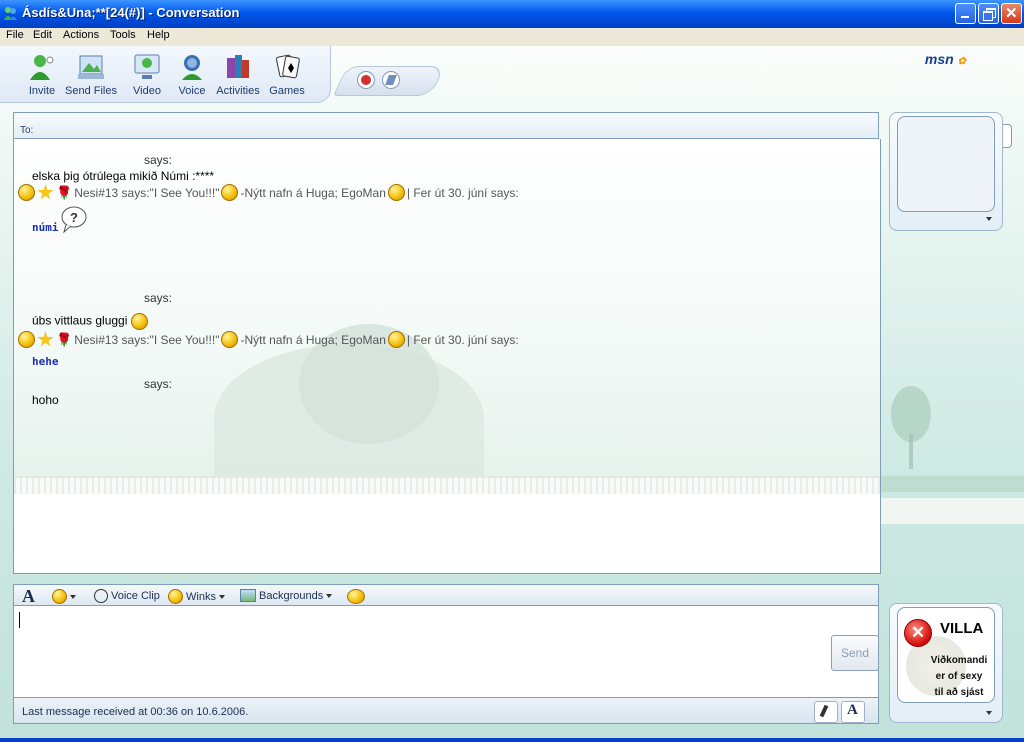 The width and height of the screenshot is (1024, 742). What do you see at coordinates (512, 37) in the screenshot?
I see `menu-bar: File Edit Actions Tools Help` at bounding box center [512, 37].